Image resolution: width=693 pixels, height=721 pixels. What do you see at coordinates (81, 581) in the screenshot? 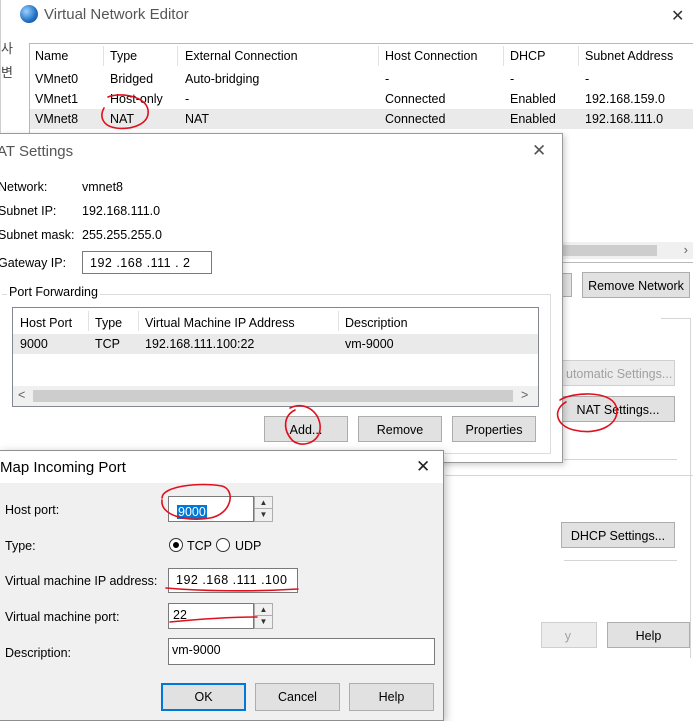
I see `vm-ip-label: Virtual machine IP address:` at bounding box center [81, 581].